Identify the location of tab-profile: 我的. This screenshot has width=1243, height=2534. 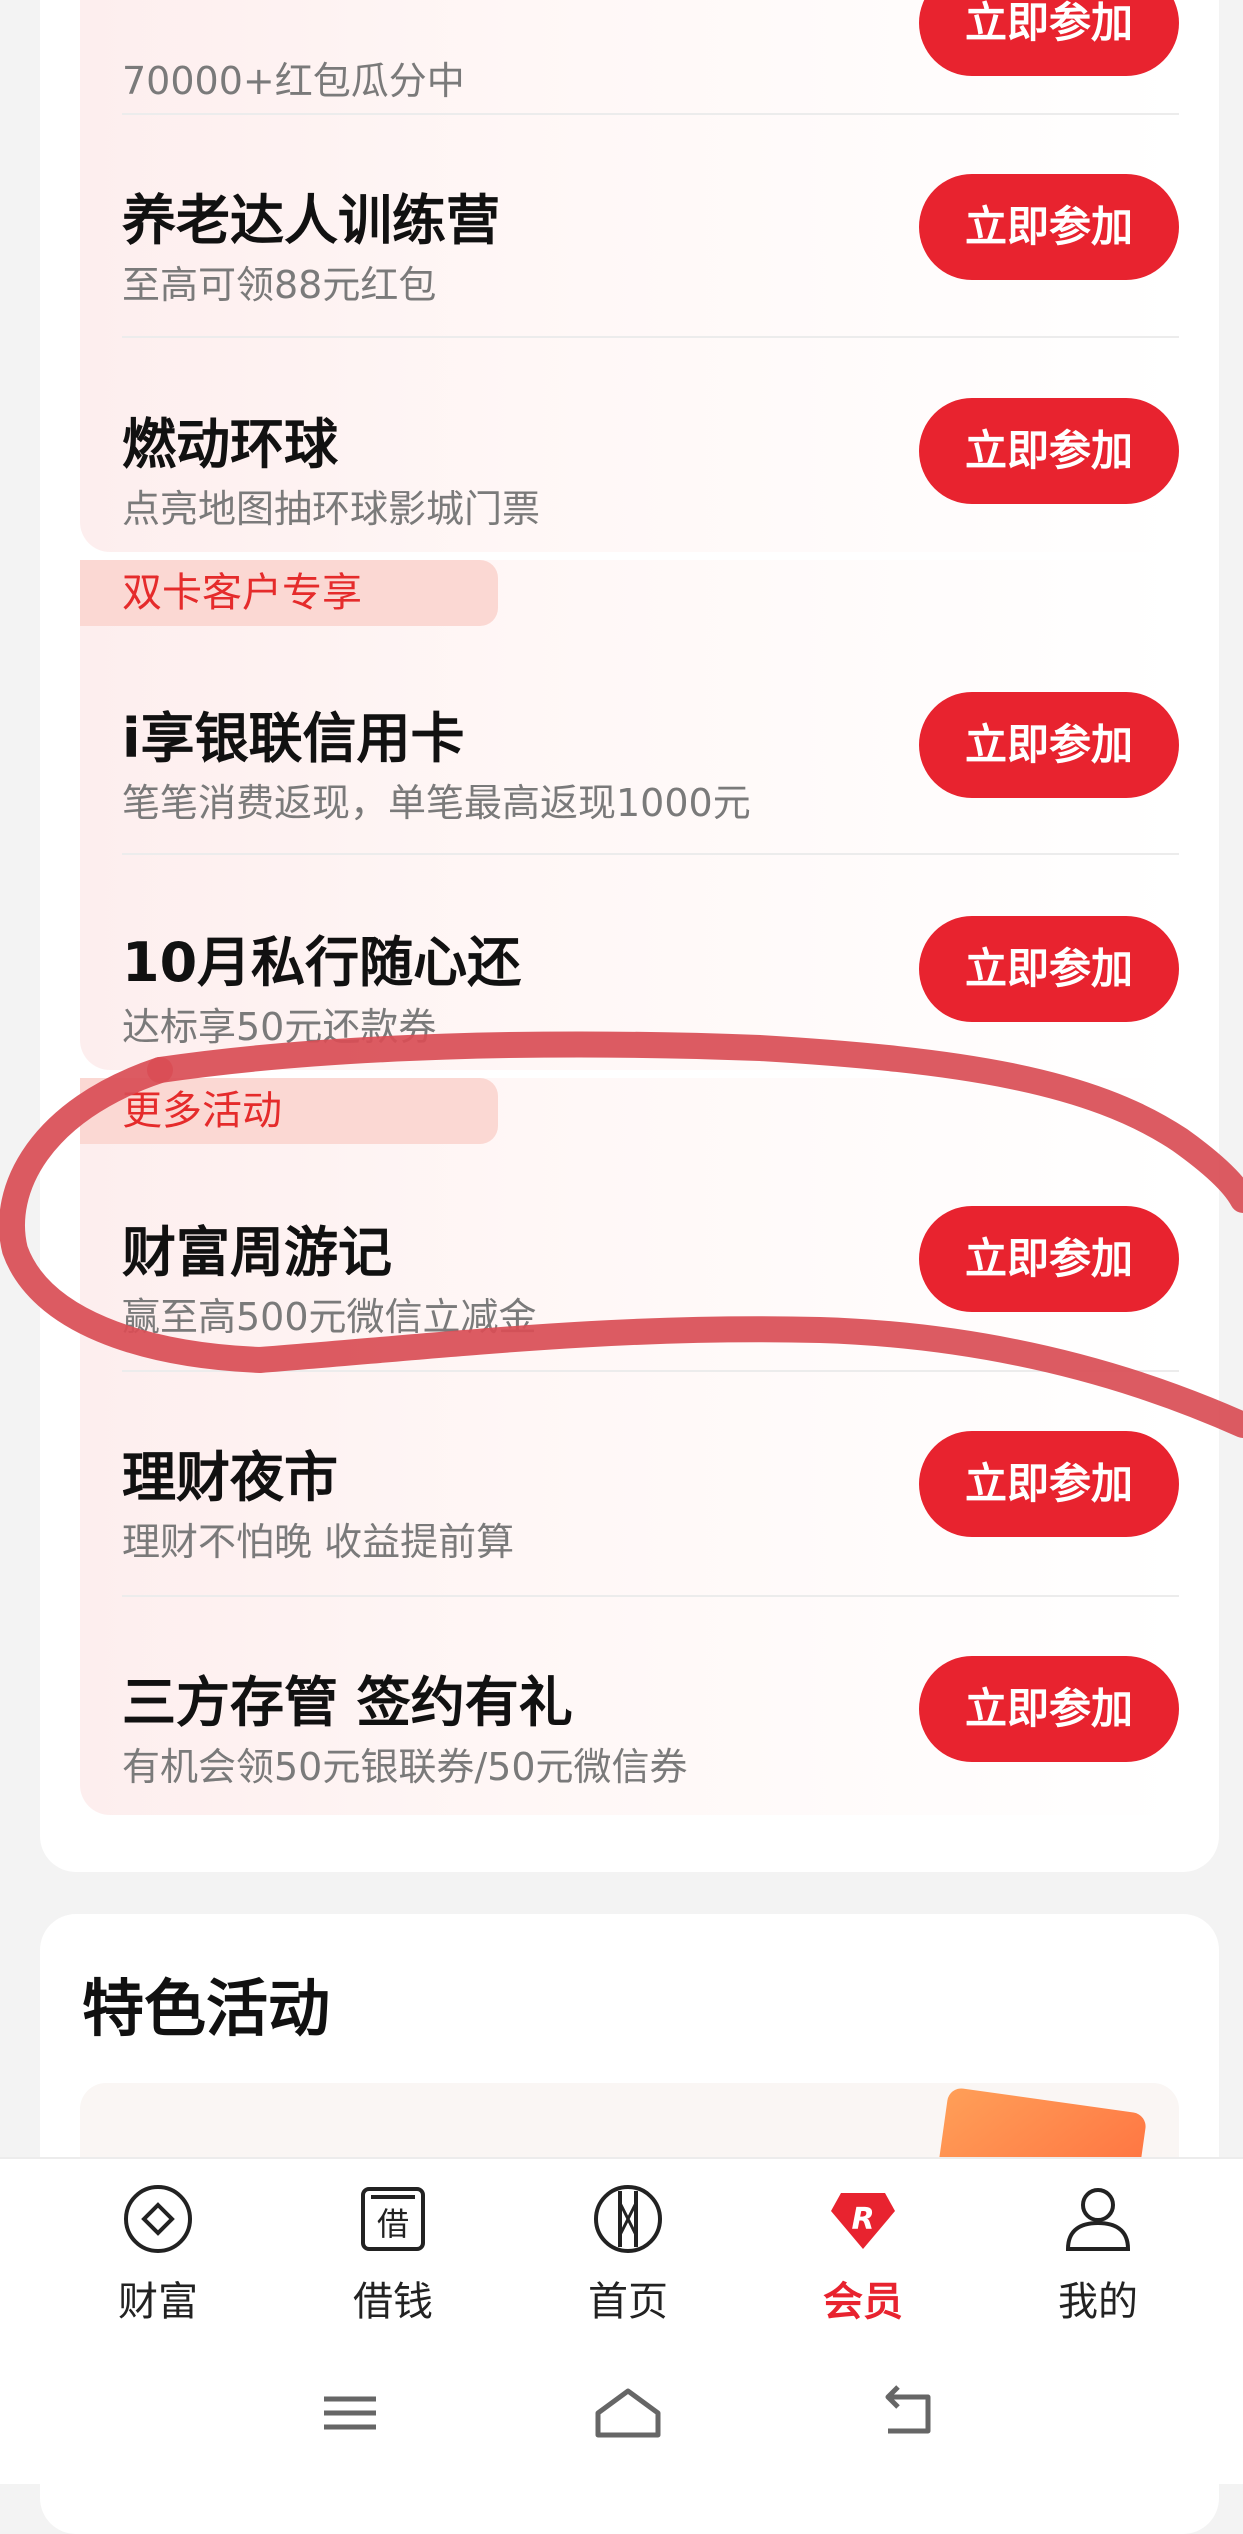
(1098, 2254).